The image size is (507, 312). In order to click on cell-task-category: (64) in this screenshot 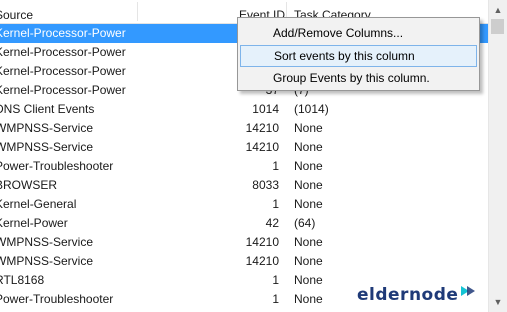, I will do `click(305, 223)`.